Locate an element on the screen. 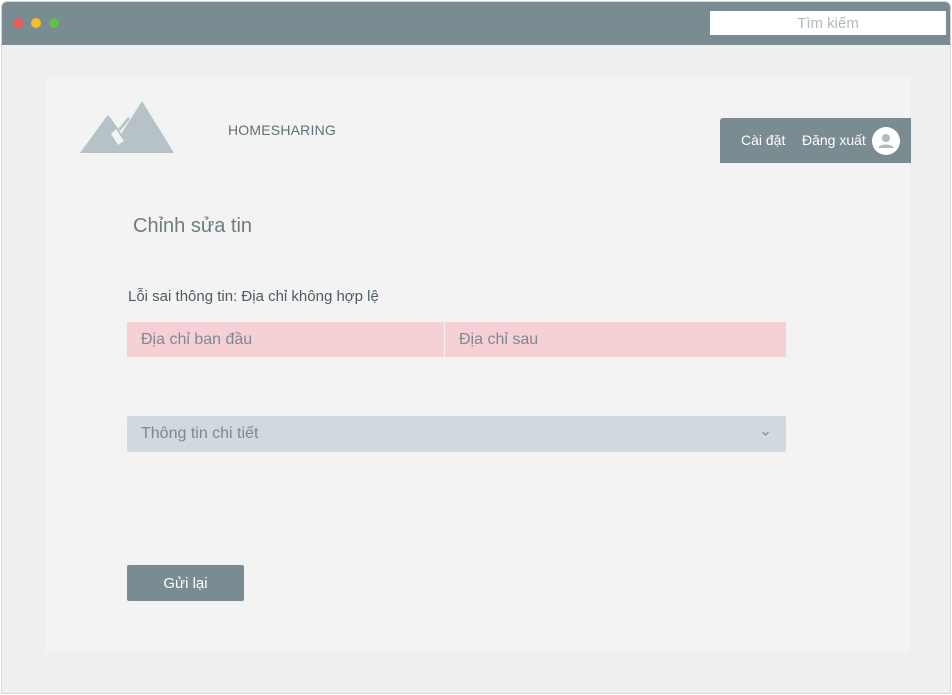  browser-titlebar is located at coordinates (476, 23).